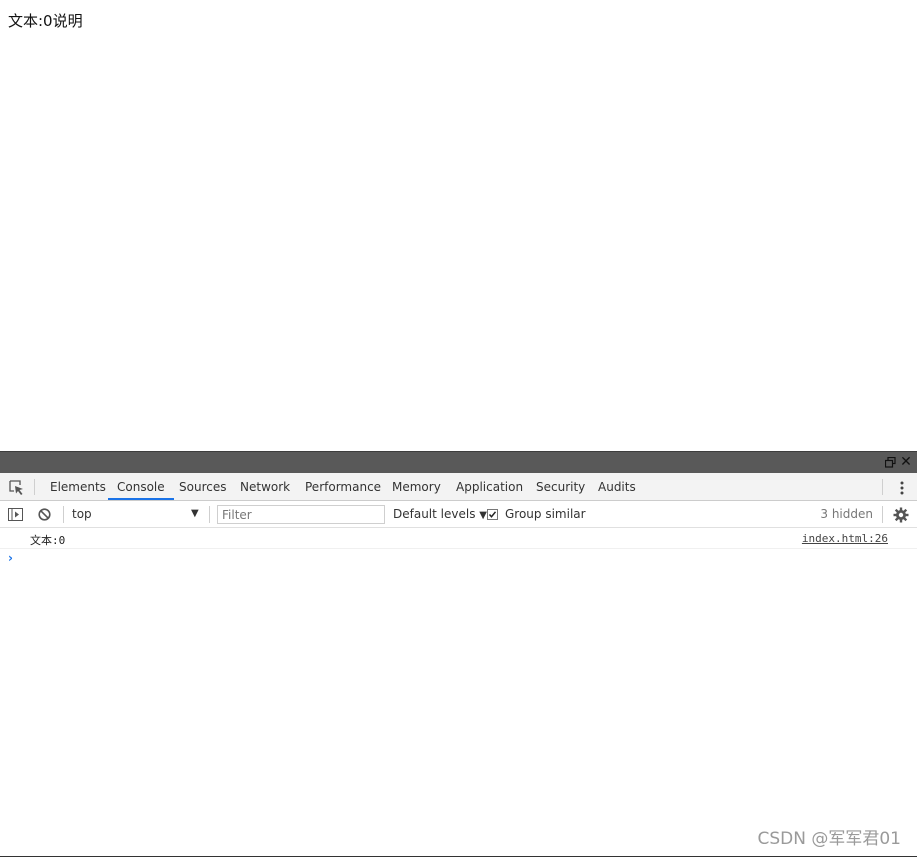 The height and width of the screenshot is (857, 917). What do you see at coordinates (901, 515) in the screenshot?
I see `gear-icon` at bounding box center [901, 515].